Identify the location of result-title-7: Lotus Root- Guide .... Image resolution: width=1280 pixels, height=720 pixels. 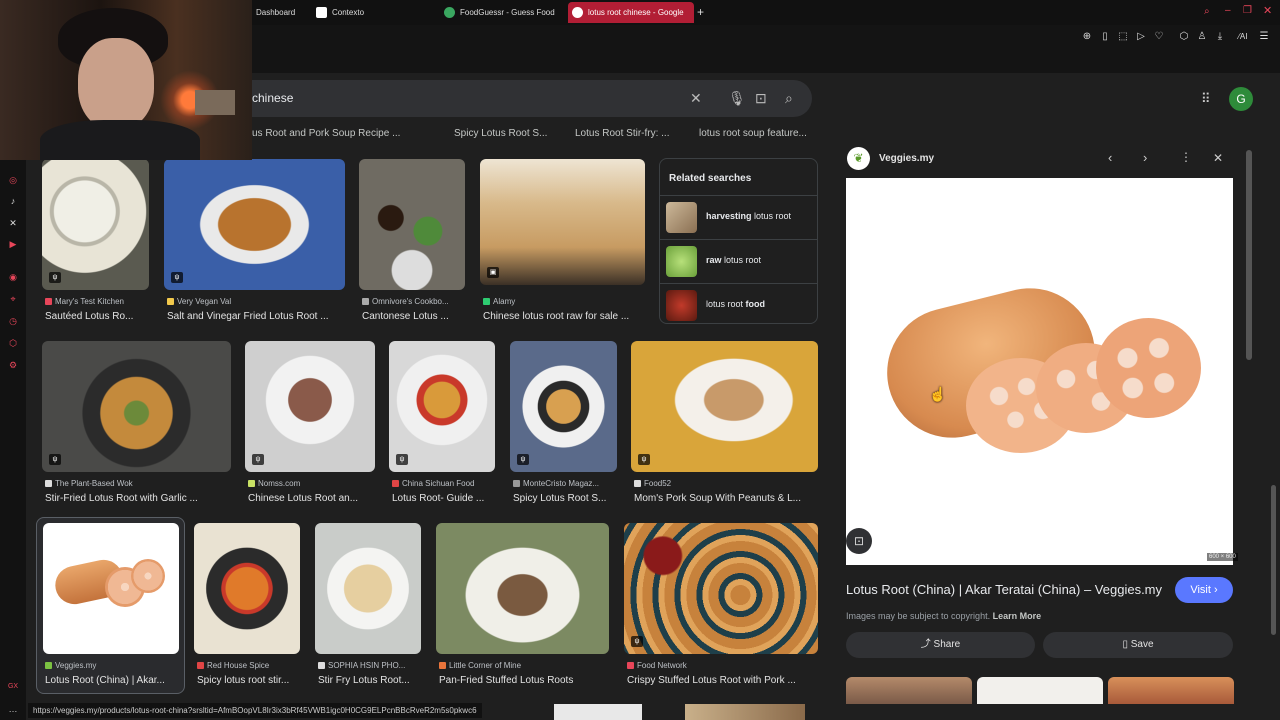
(444, 498).